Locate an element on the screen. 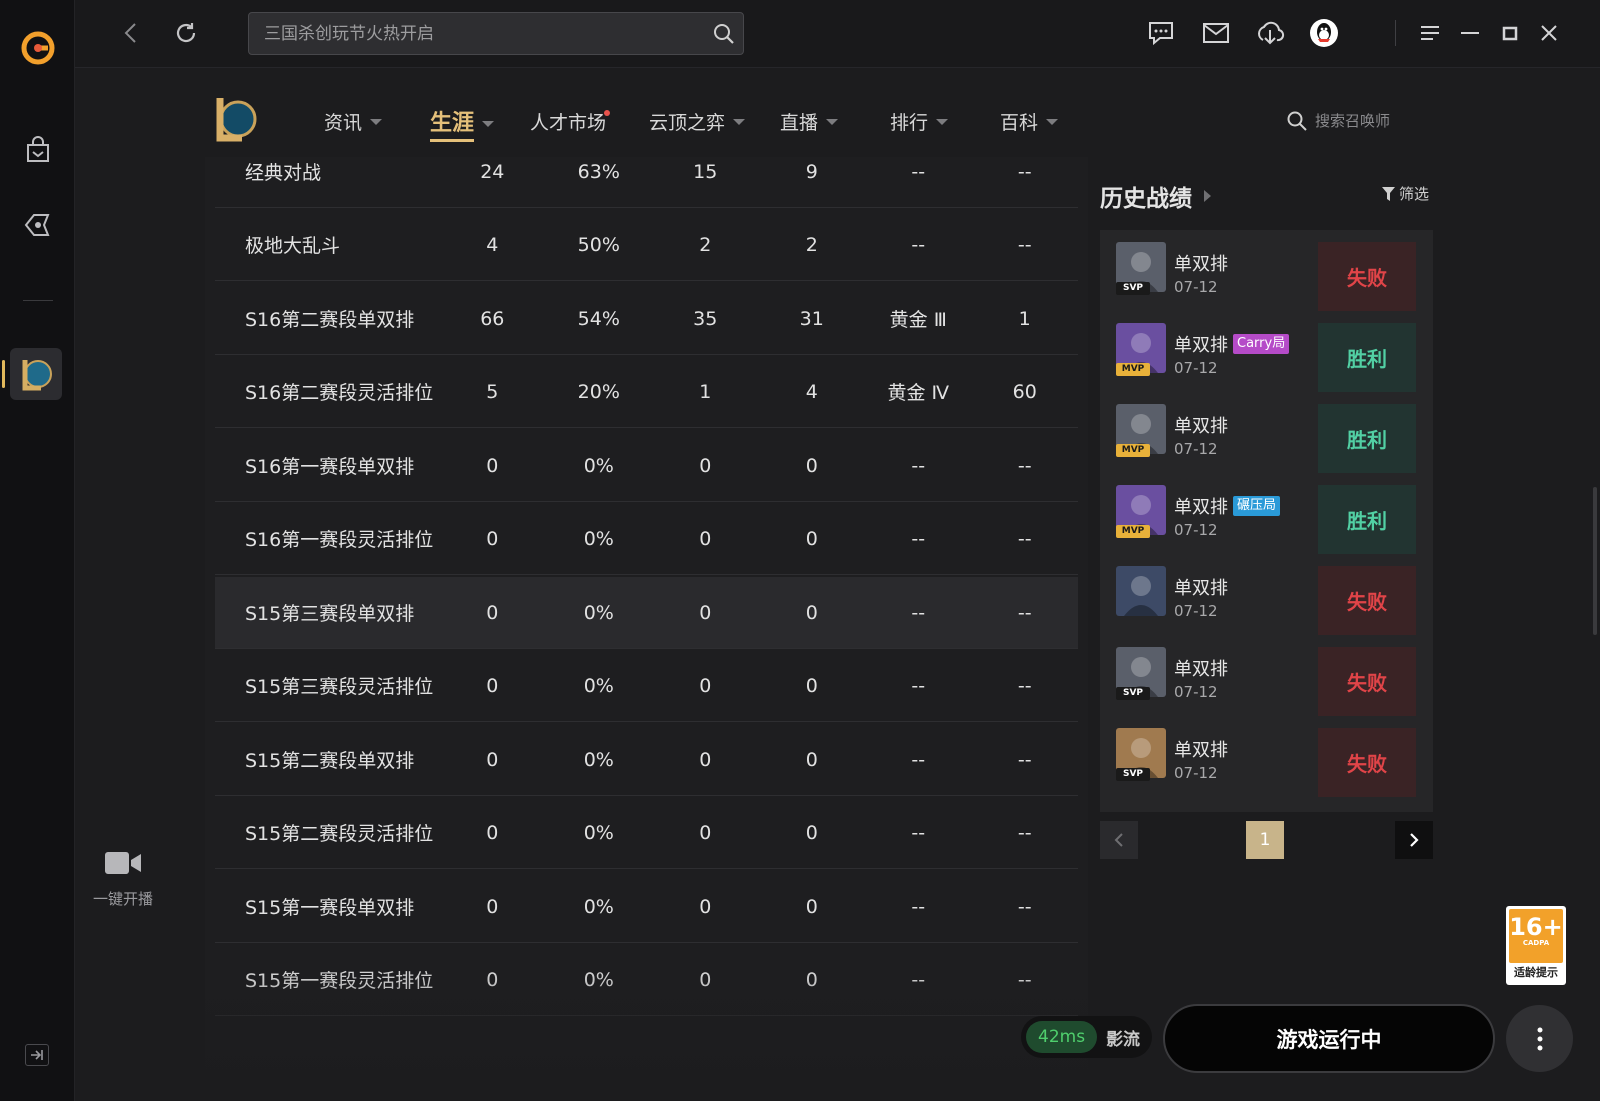 This screenshot has width=1600, height=1101. menu-talent-market-label: 人才市场 is located at coordinates (568, 123).